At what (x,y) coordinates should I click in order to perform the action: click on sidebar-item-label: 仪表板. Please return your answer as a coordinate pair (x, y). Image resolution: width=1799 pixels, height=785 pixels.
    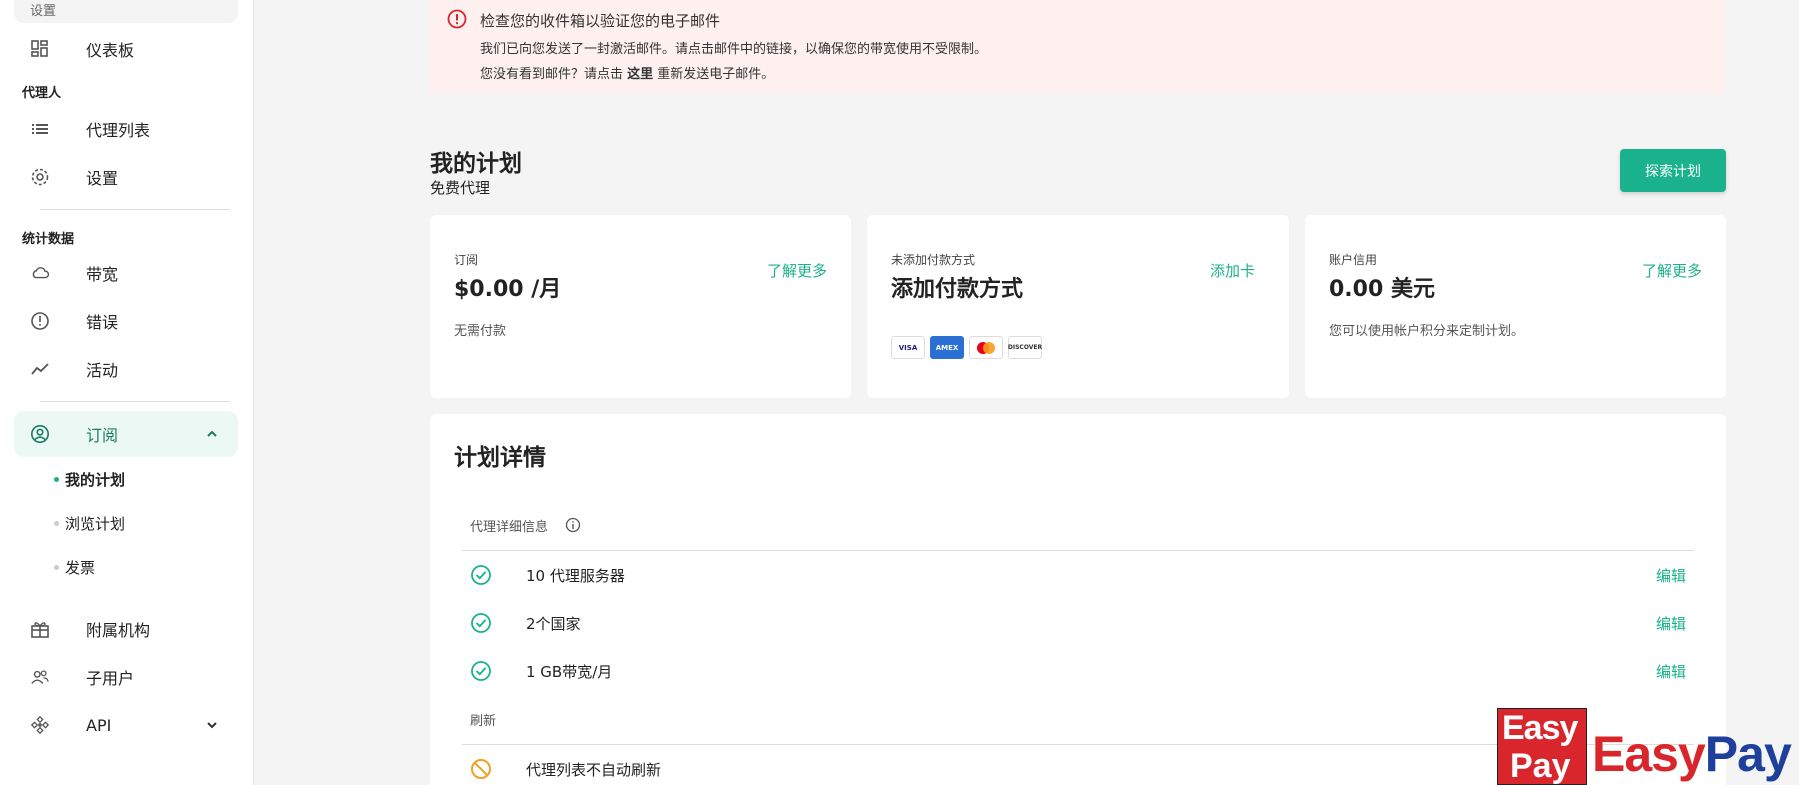
    Looking at the image, I should click on (110, 50).